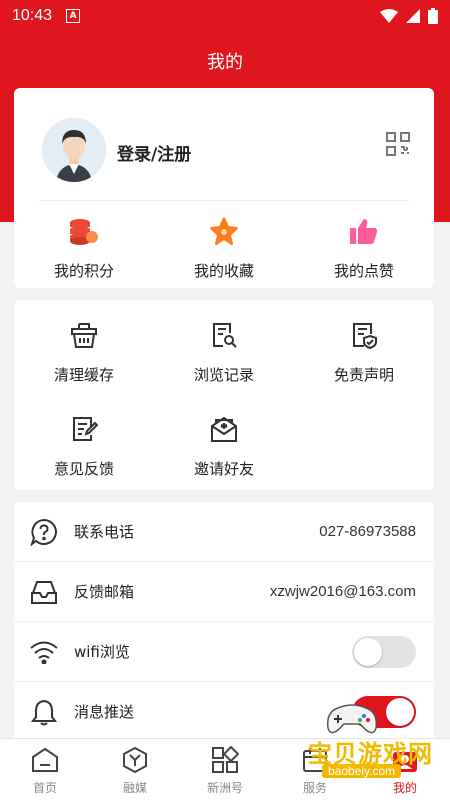 Image resolution: width=450 pixels, height=800 pixels. What do you see at coordinates (83, 469) in the screenshot?
I see `tool-label: 意见反馈` at bounding box center [83, 469].